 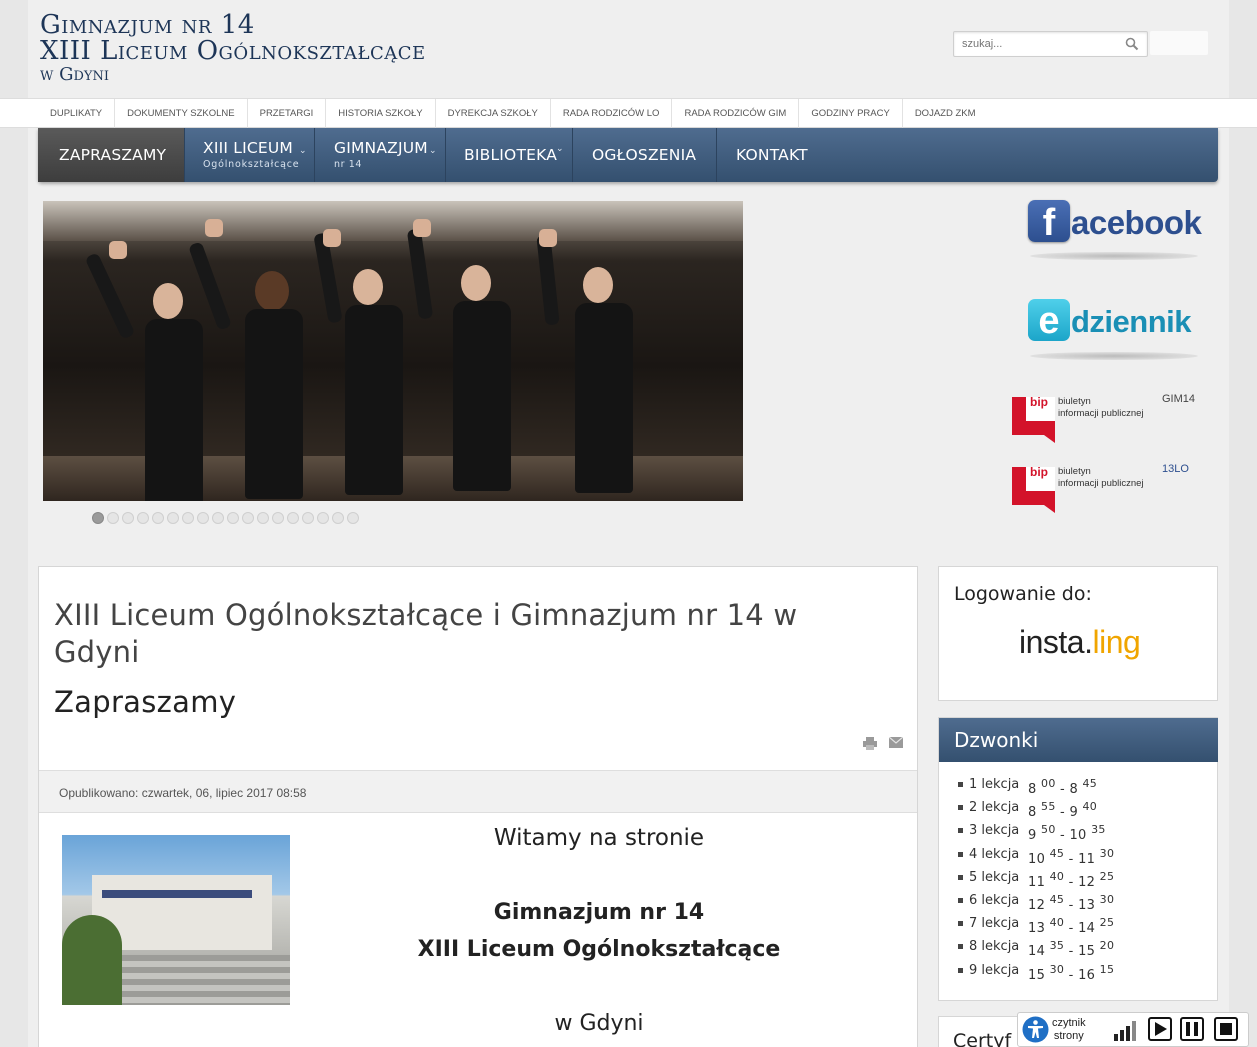 What do you see at coordinates (1049, 222) in the screenshot?
I see `facebook-icon: f` at bounding box center [1049, 222].